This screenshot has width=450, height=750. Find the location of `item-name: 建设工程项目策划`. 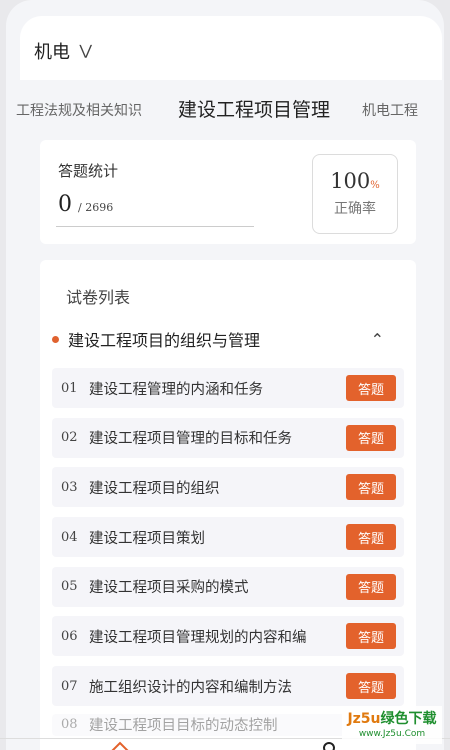

item-name: 建设工程项目策划 is located at coordinates (147, 538).